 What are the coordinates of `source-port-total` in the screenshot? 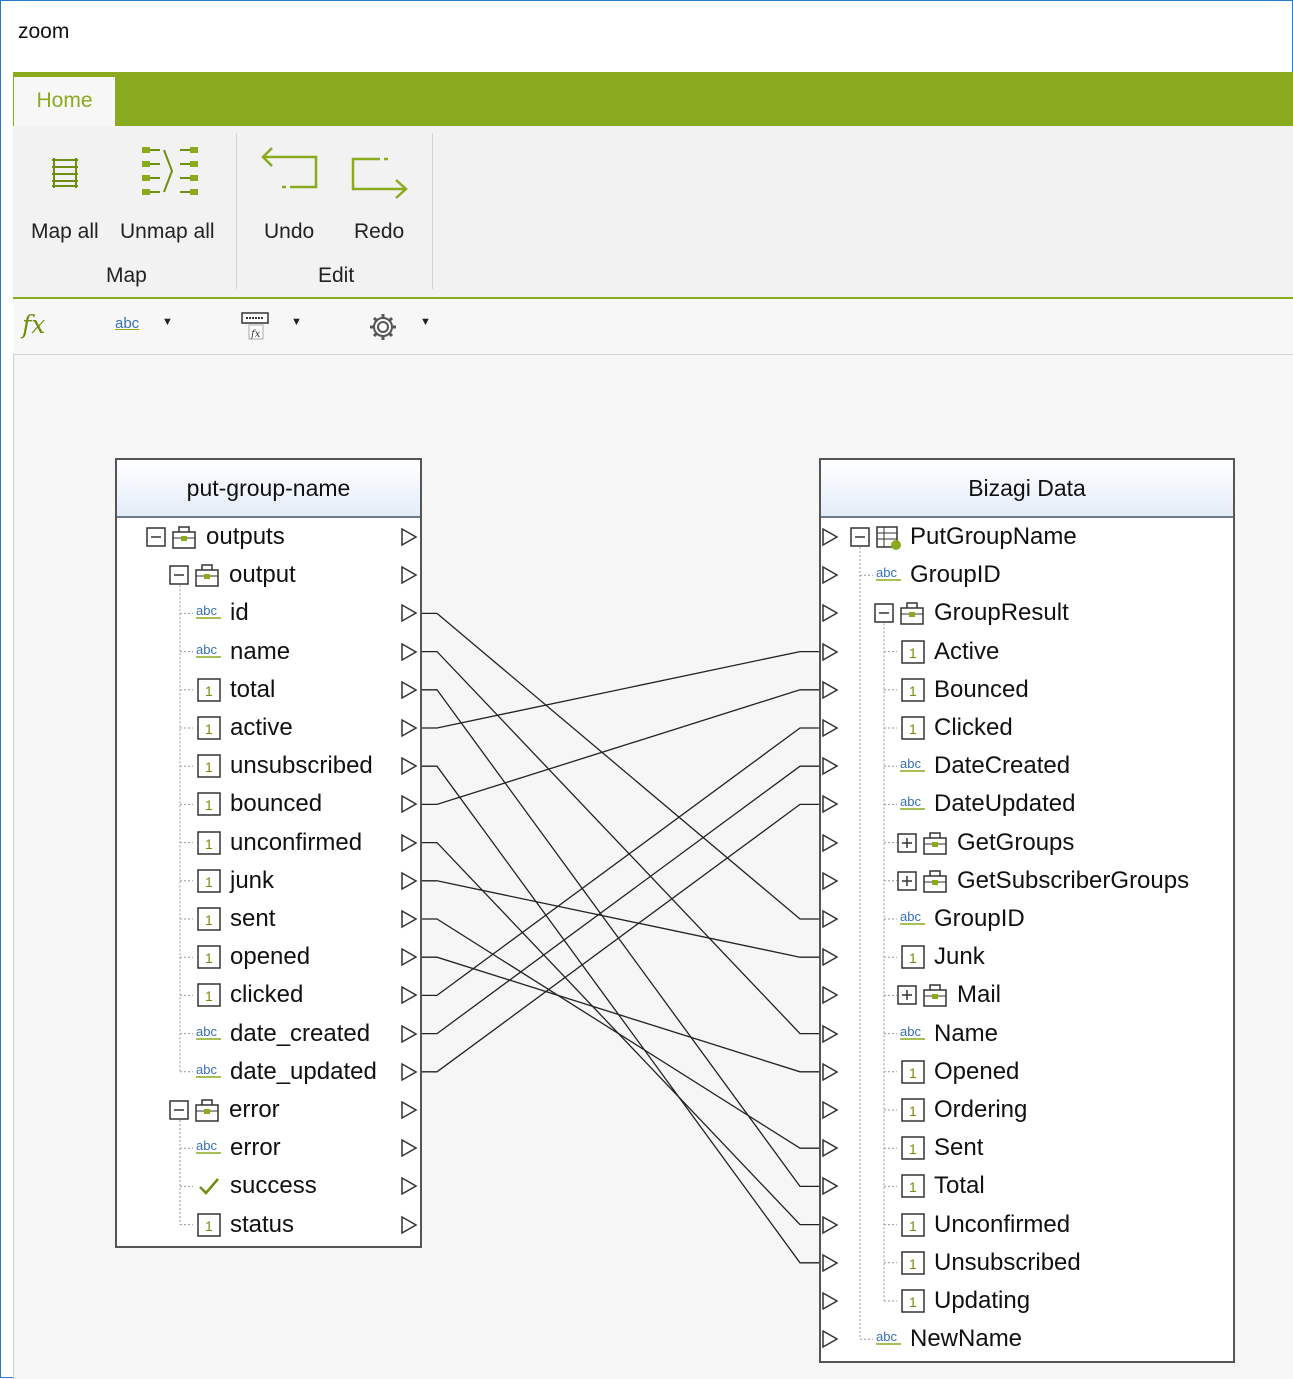 It's located at (409, 690).